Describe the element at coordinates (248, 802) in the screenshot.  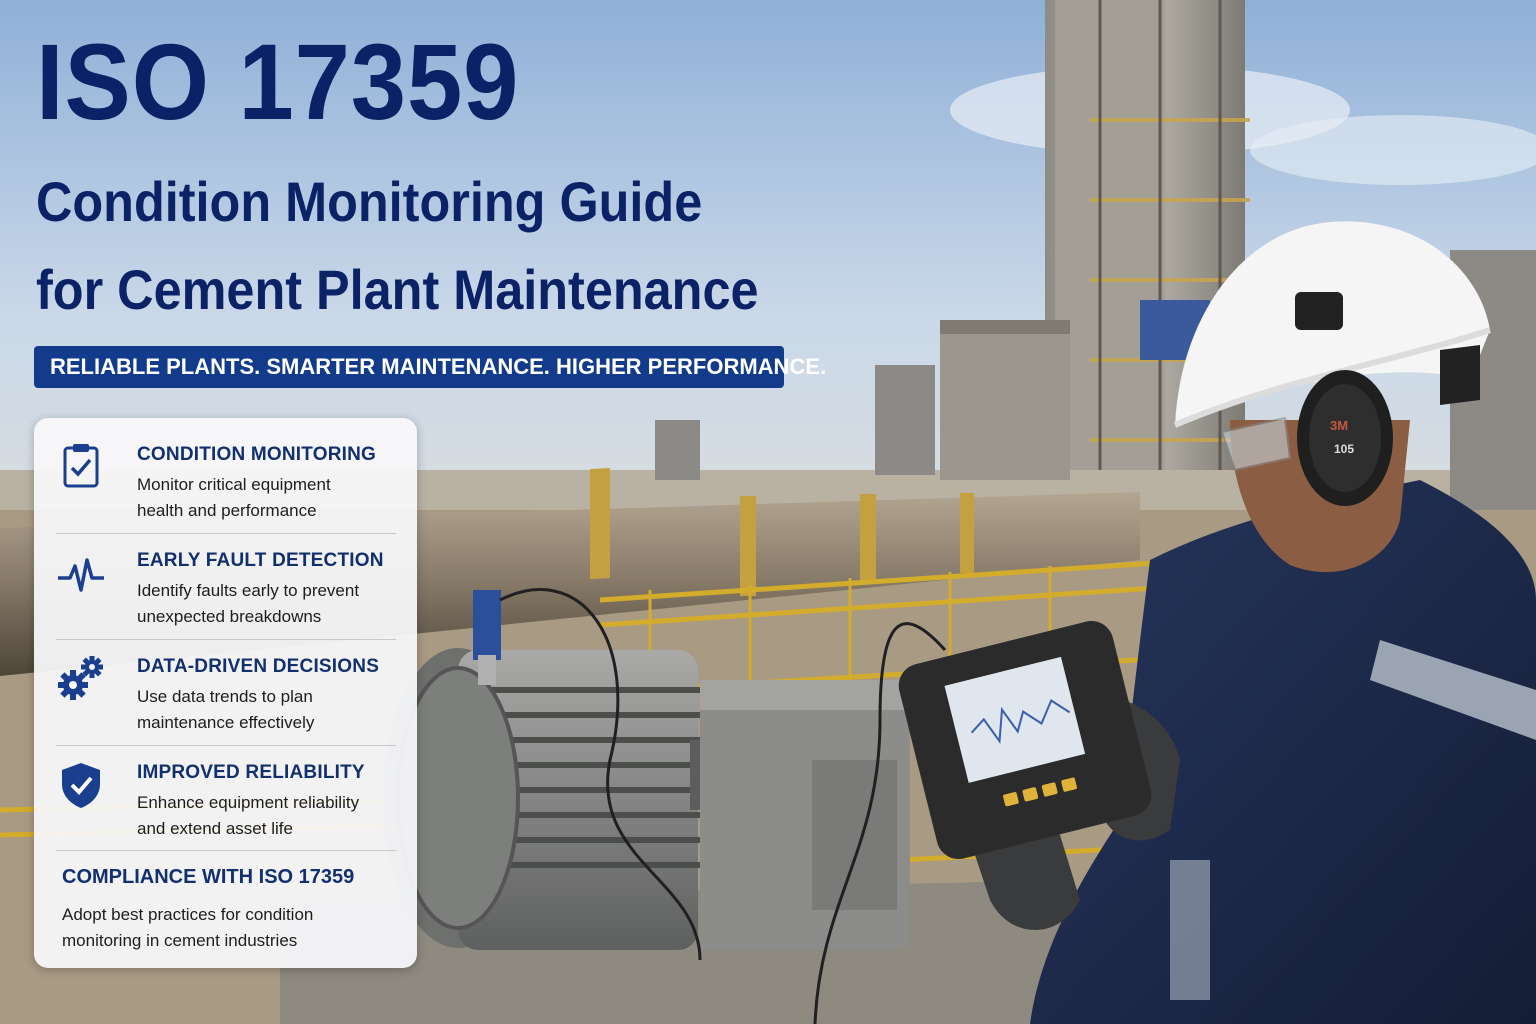
I see `feature-description-line: Enhance equipment reliability` at that location.